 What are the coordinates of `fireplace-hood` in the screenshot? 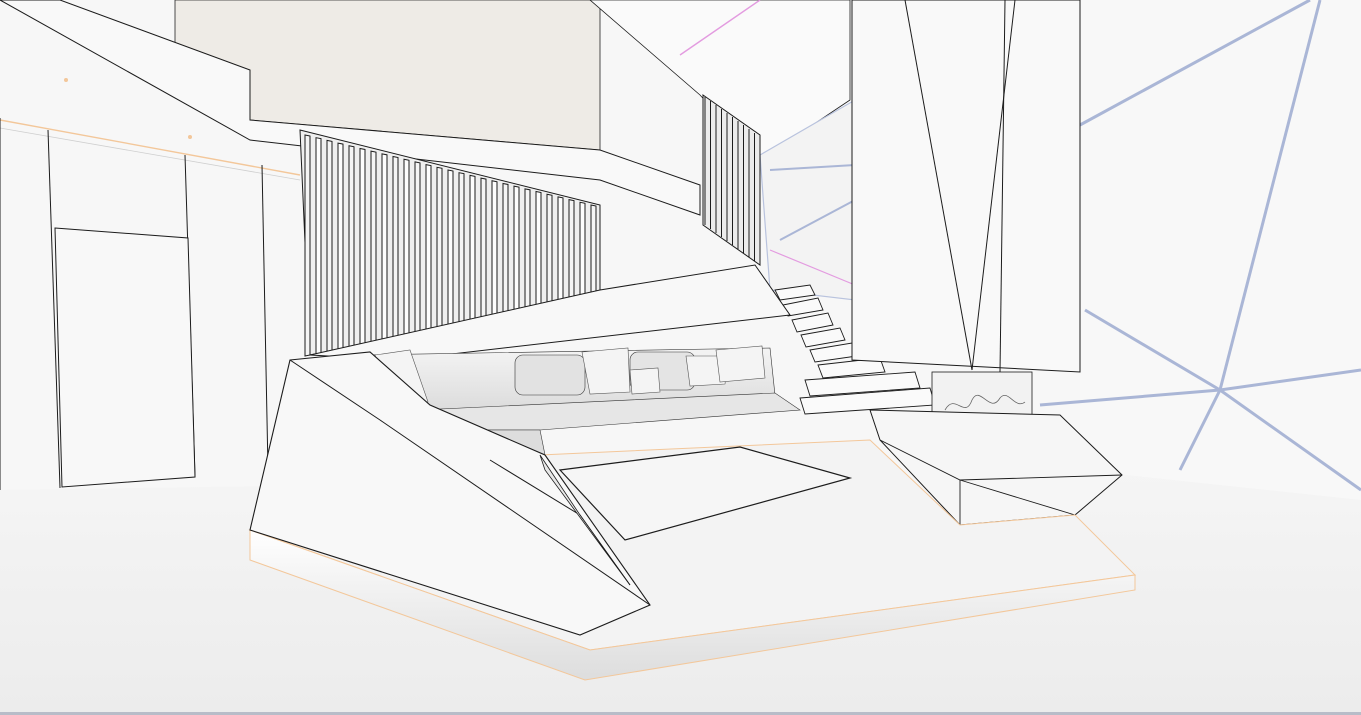 It's located at (966, 186).